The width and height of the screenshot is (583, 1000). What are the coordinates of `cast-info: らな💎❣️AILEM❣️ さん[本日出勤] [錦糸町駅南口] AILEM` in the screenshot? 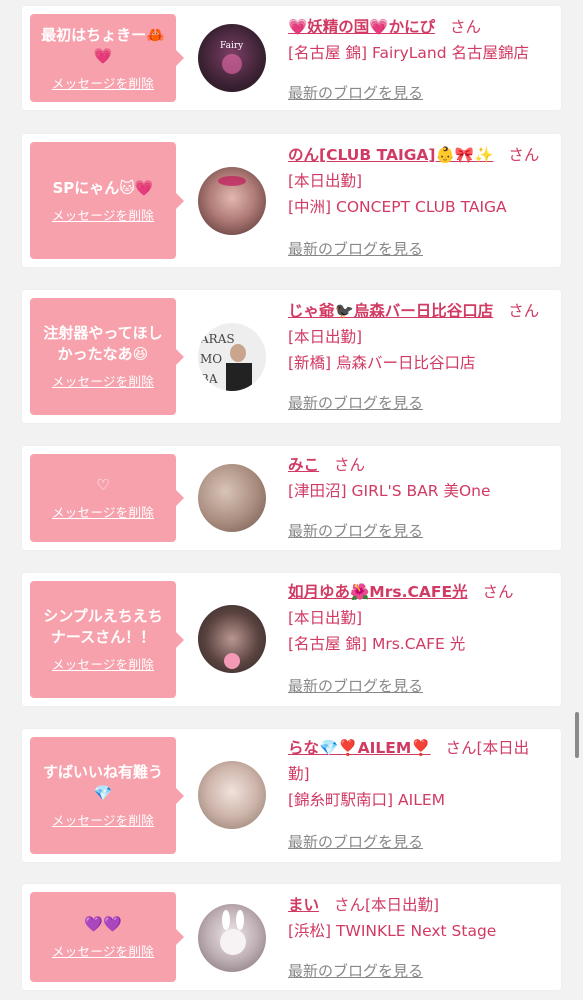 It's located at (419, 774).